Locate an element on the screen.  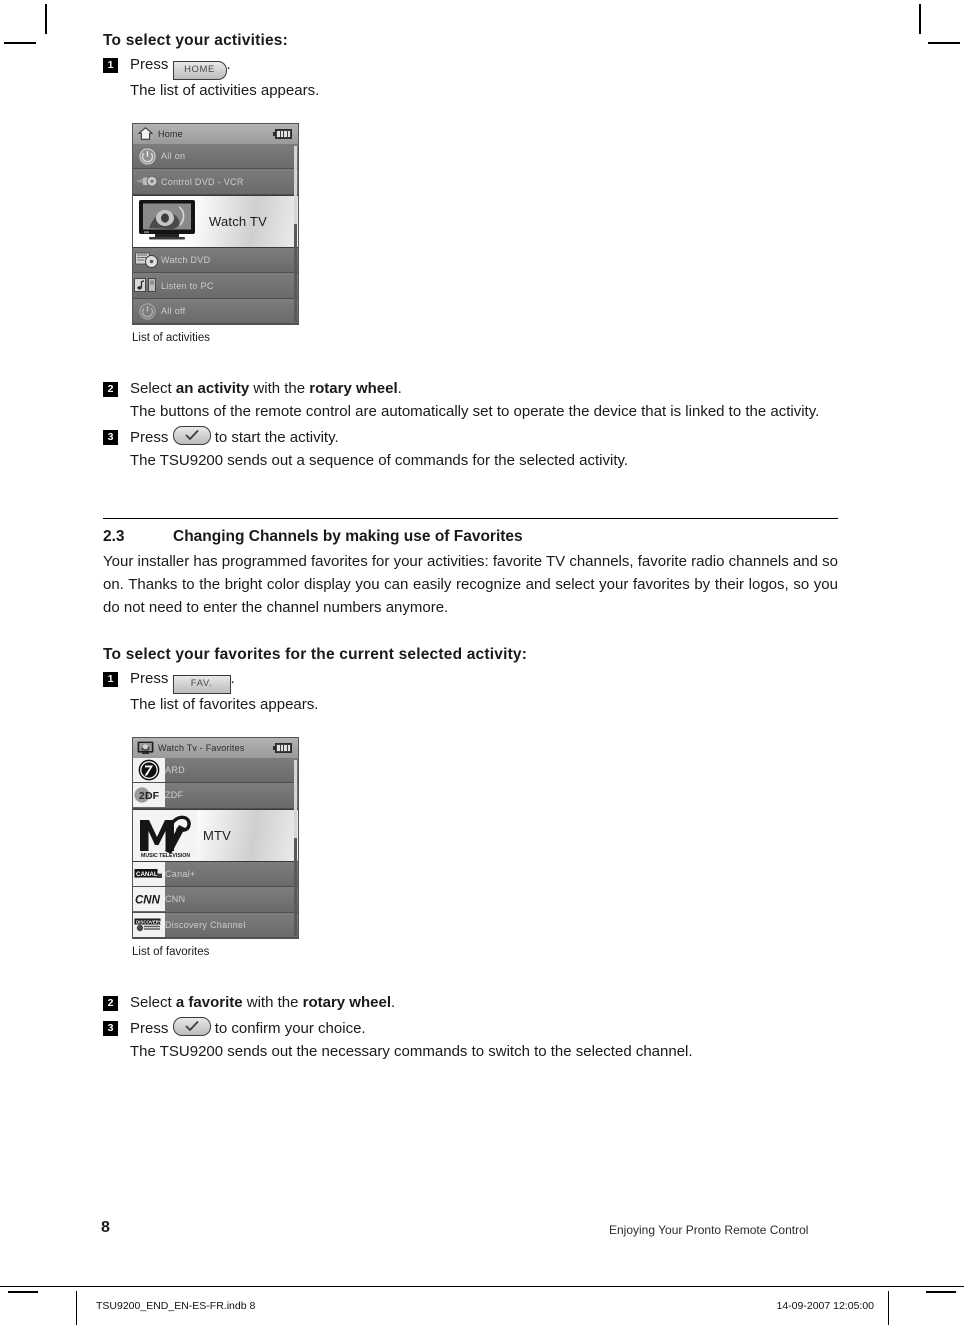
slug-filename: TSU9200_END_EN-ES-FR.indb 8 is located at coordinates (176, 1306).